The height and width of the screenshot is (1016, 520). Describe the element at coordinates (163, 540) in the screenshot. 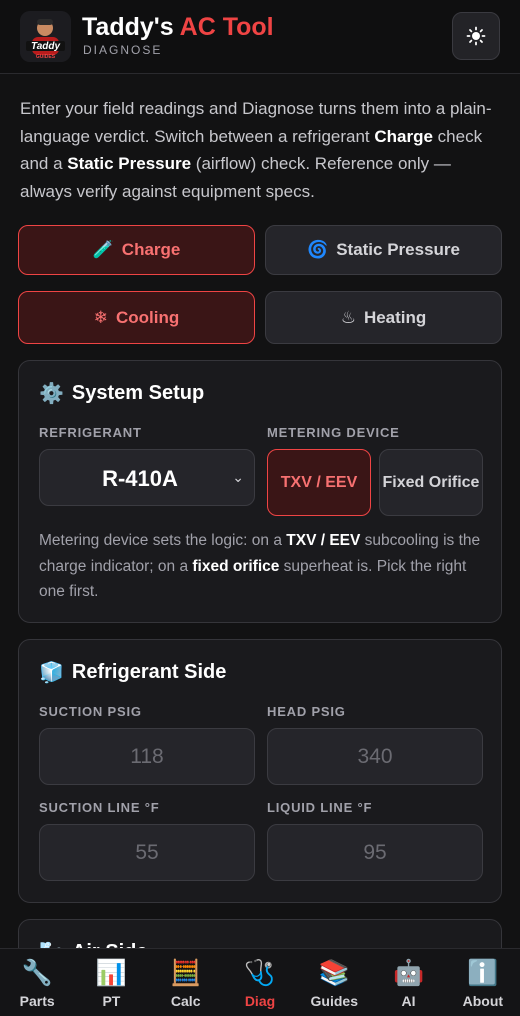

I see `note-part: Metering device sets the logic: on a` at that location.